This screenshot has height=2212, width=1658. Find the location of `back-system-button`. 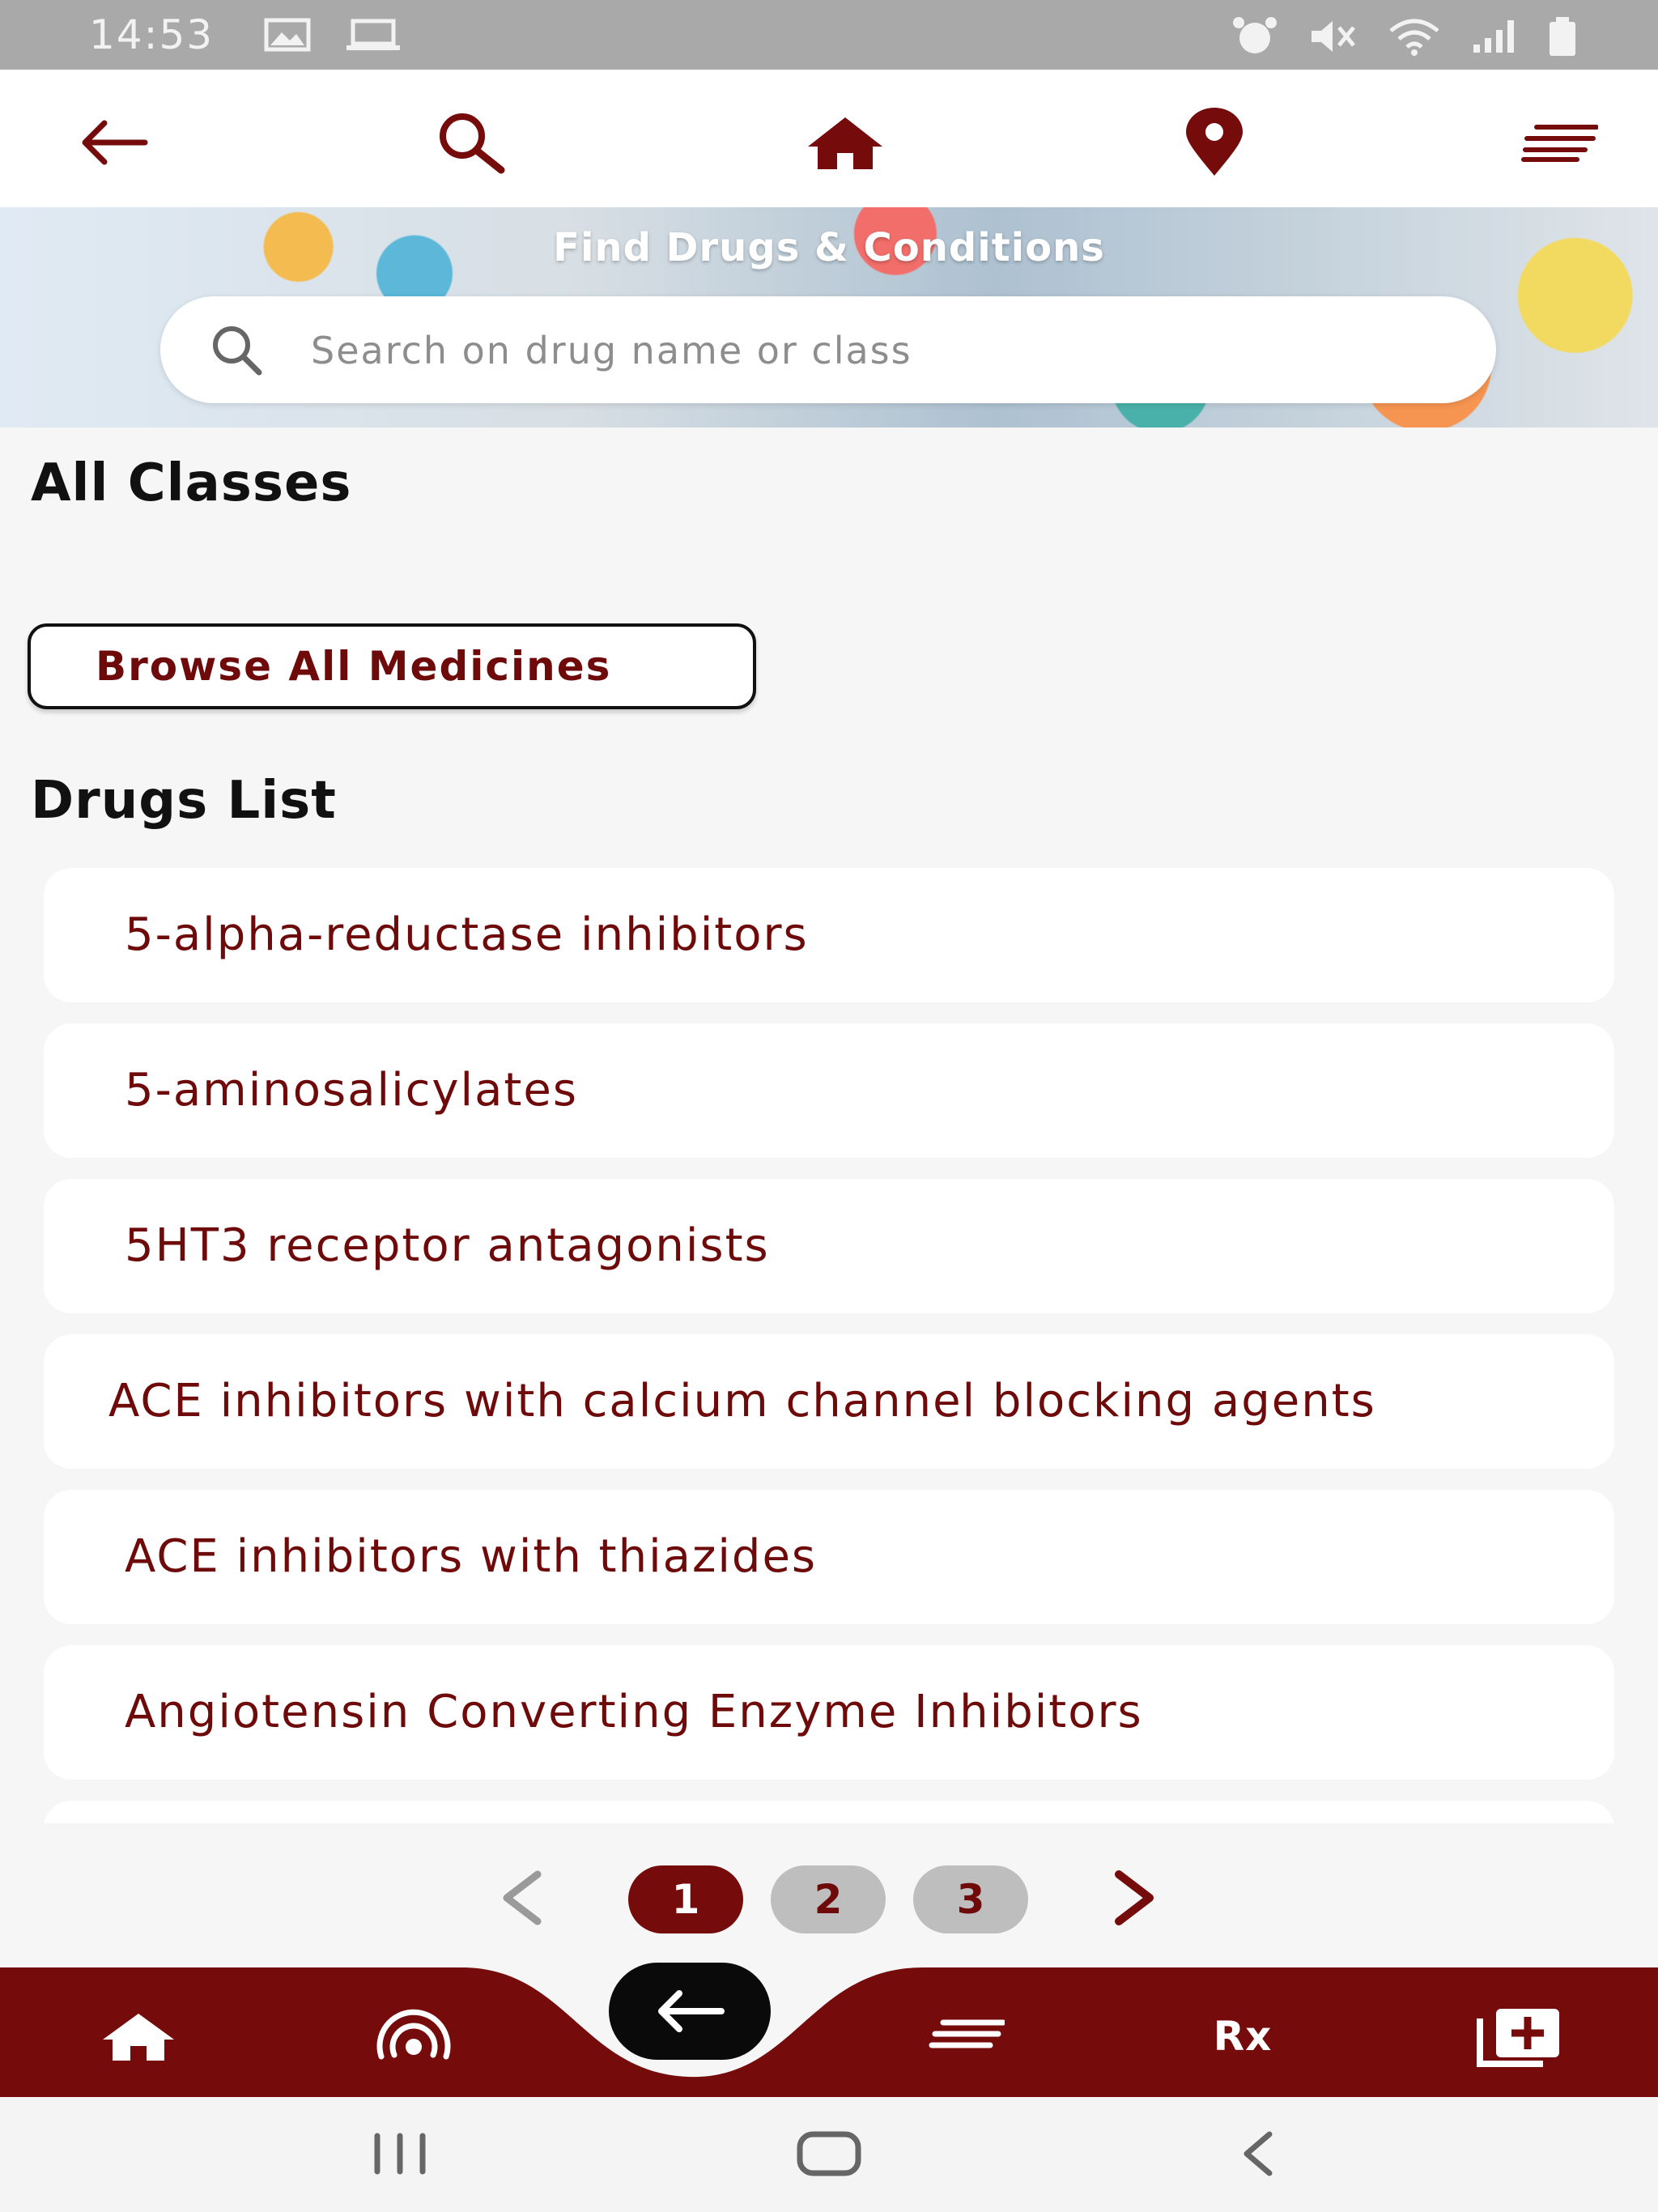

back-system-button is located at coordinates (1258, 2153).